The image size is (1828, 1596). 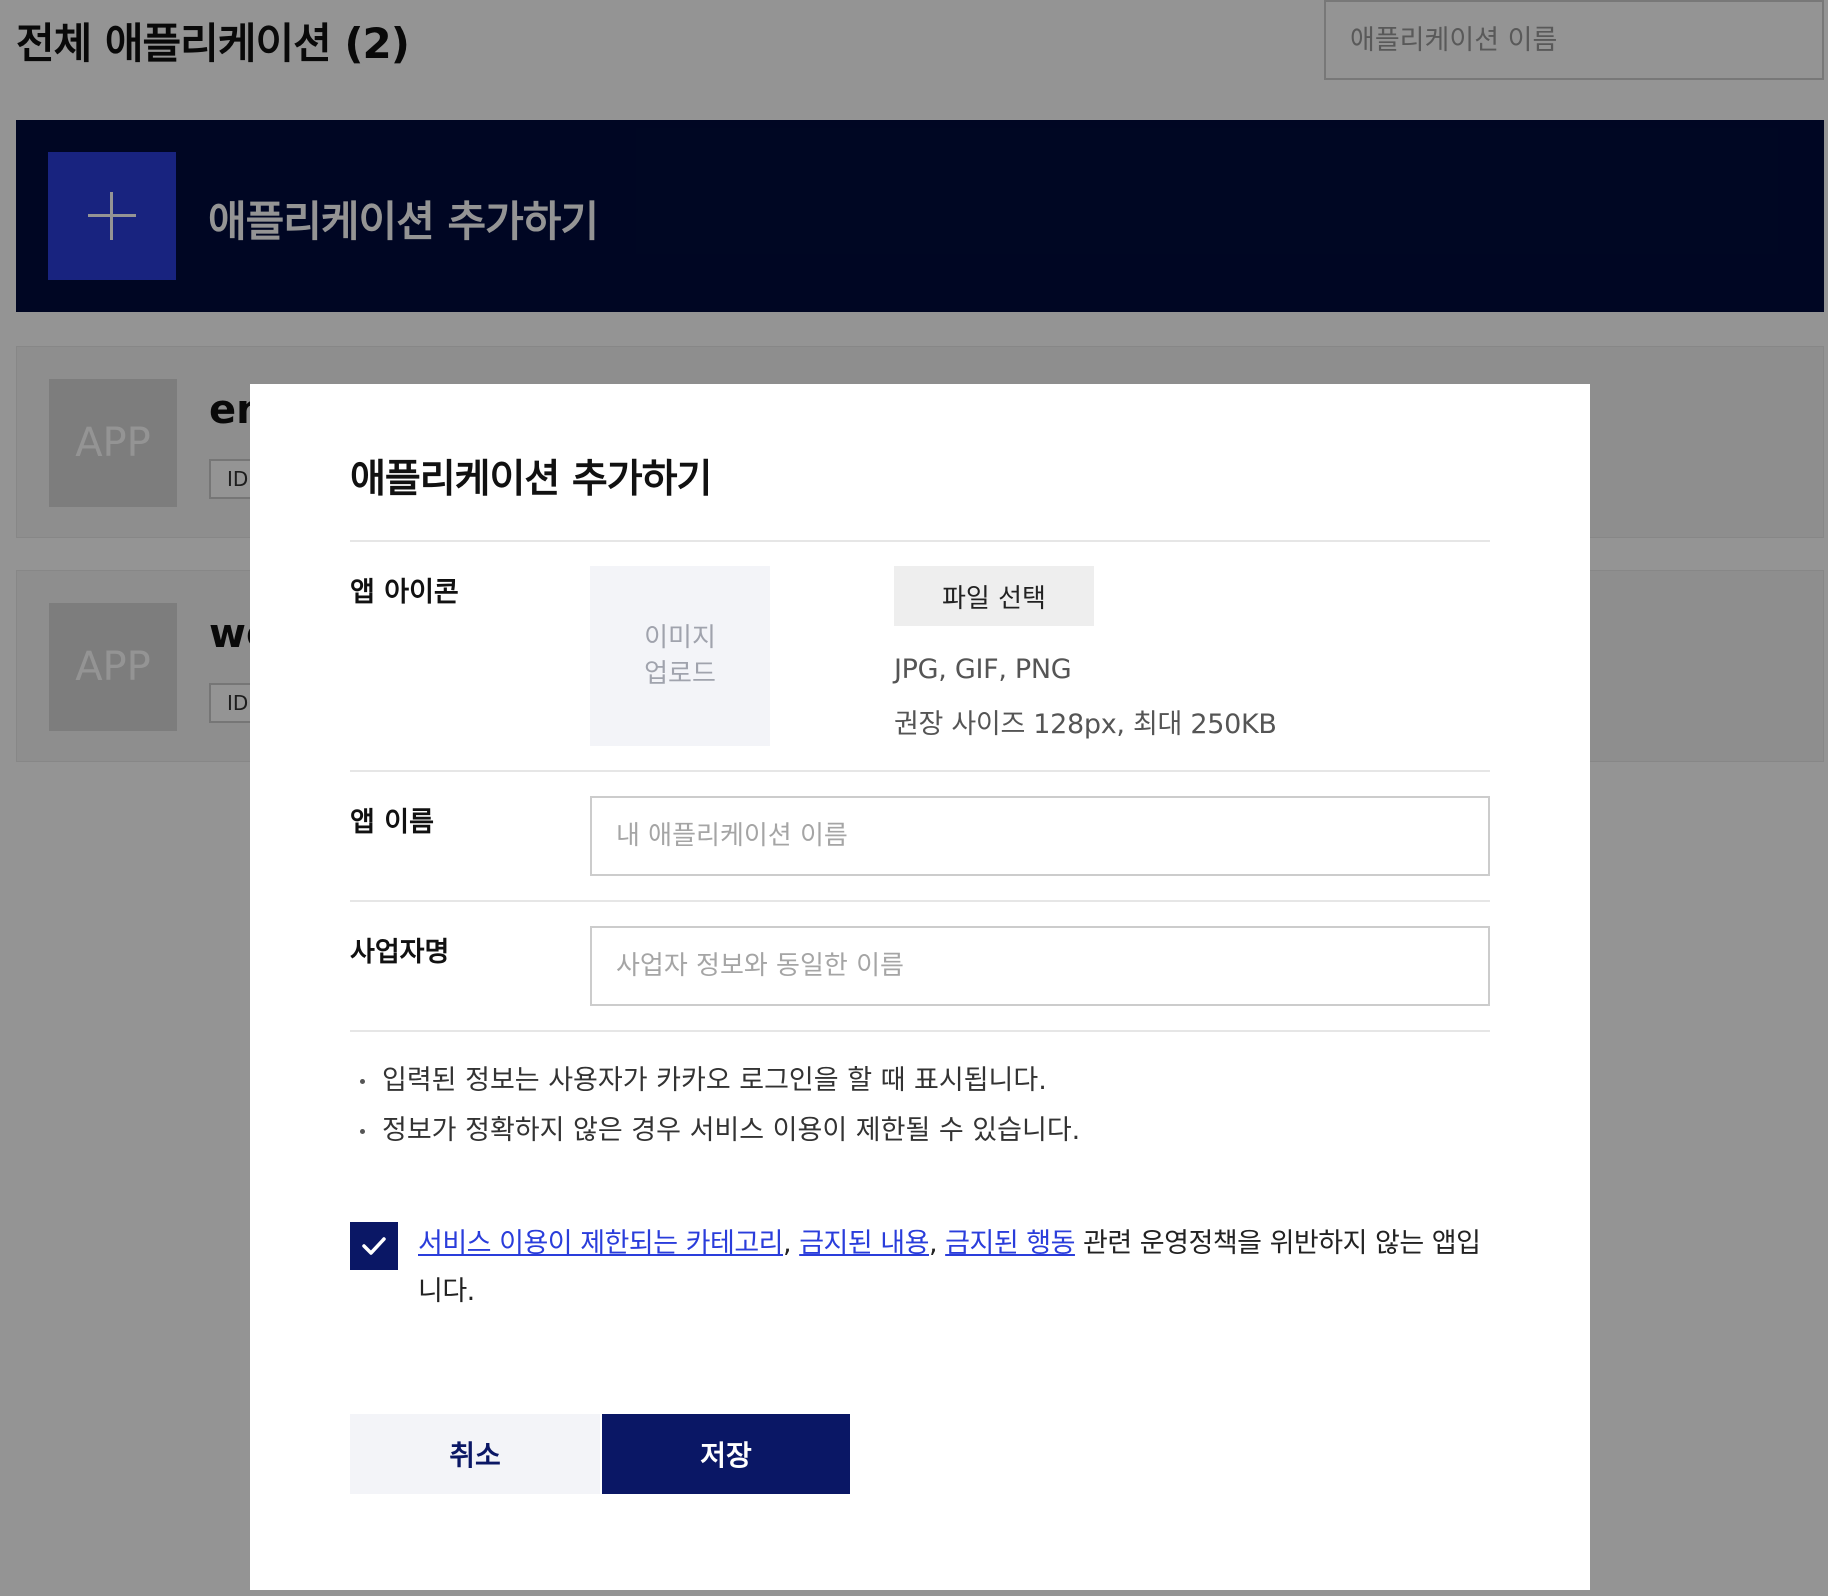 What do you see at coordinates (475, 1454) in the screenshot?
I see `cancel-button: 취소` at bounding box center [475, 1454].